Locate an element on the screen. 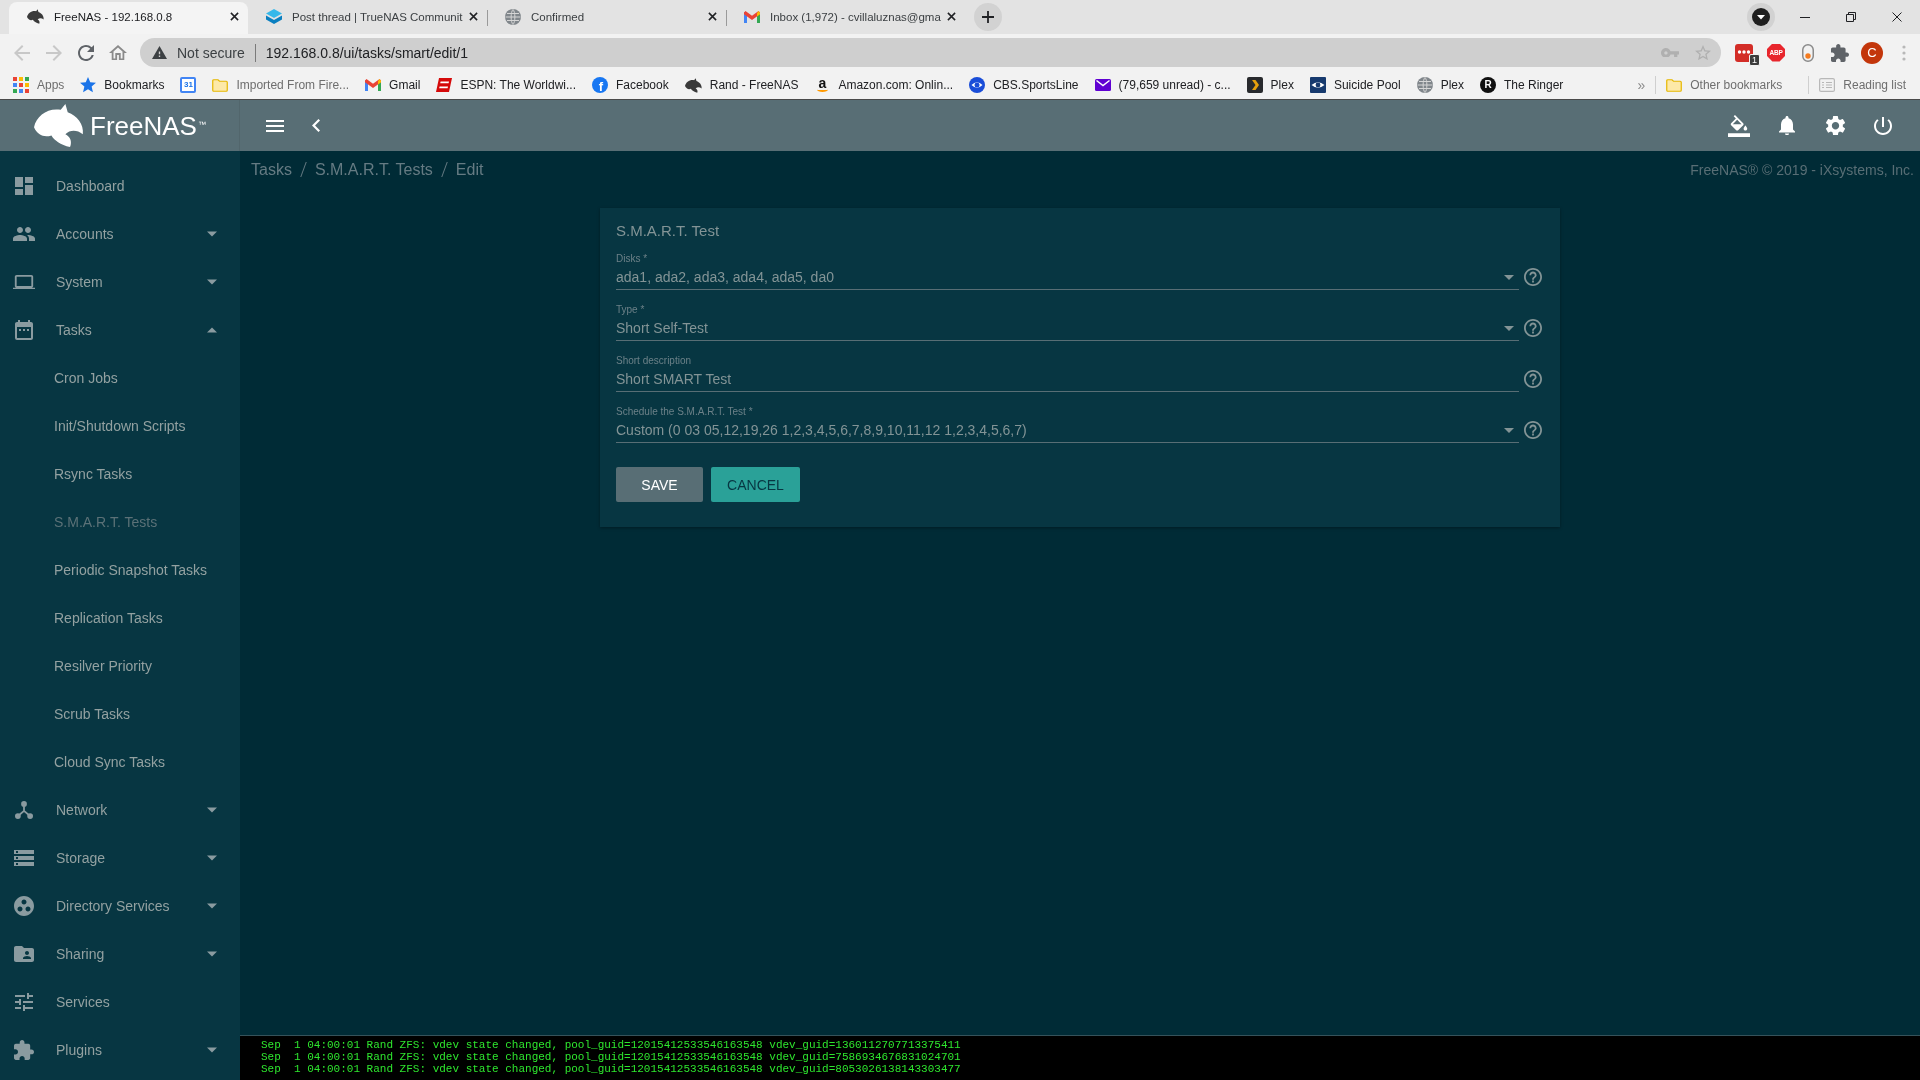  star-outline-icon is located at coordinates (1703, 52).